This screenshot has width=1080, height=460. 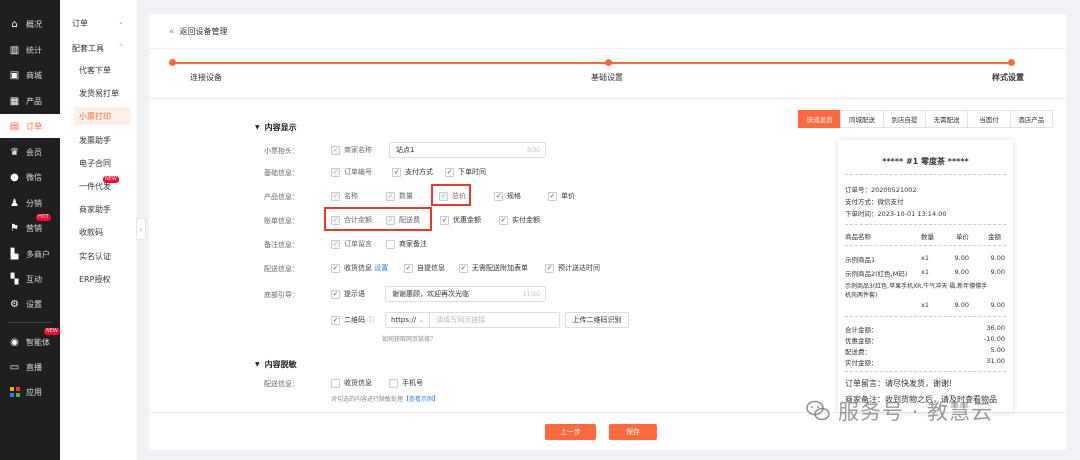 I want to click on upload-qrcode-button: 上传二维码识别, so click(x=597, y=320).